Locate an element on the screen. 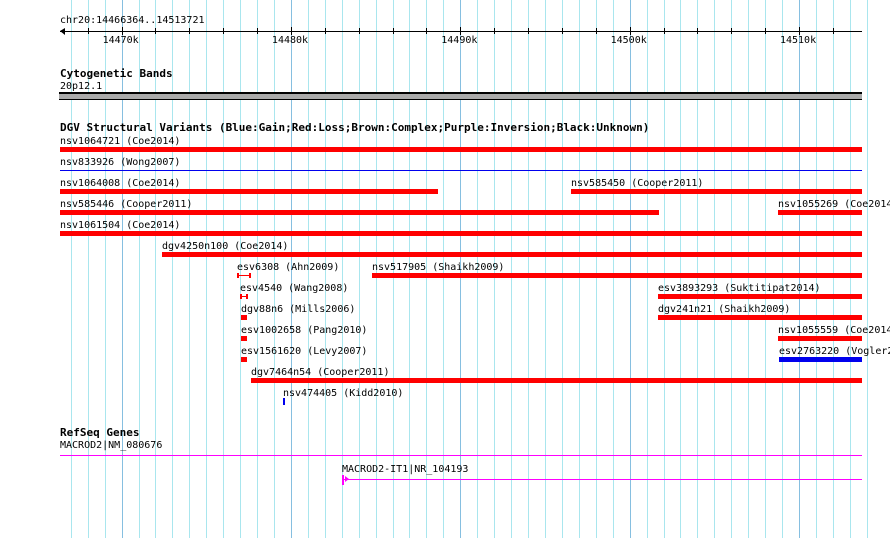  variant-label: nsv1064008 (Coe2014) is located at coordinates (120, 183).